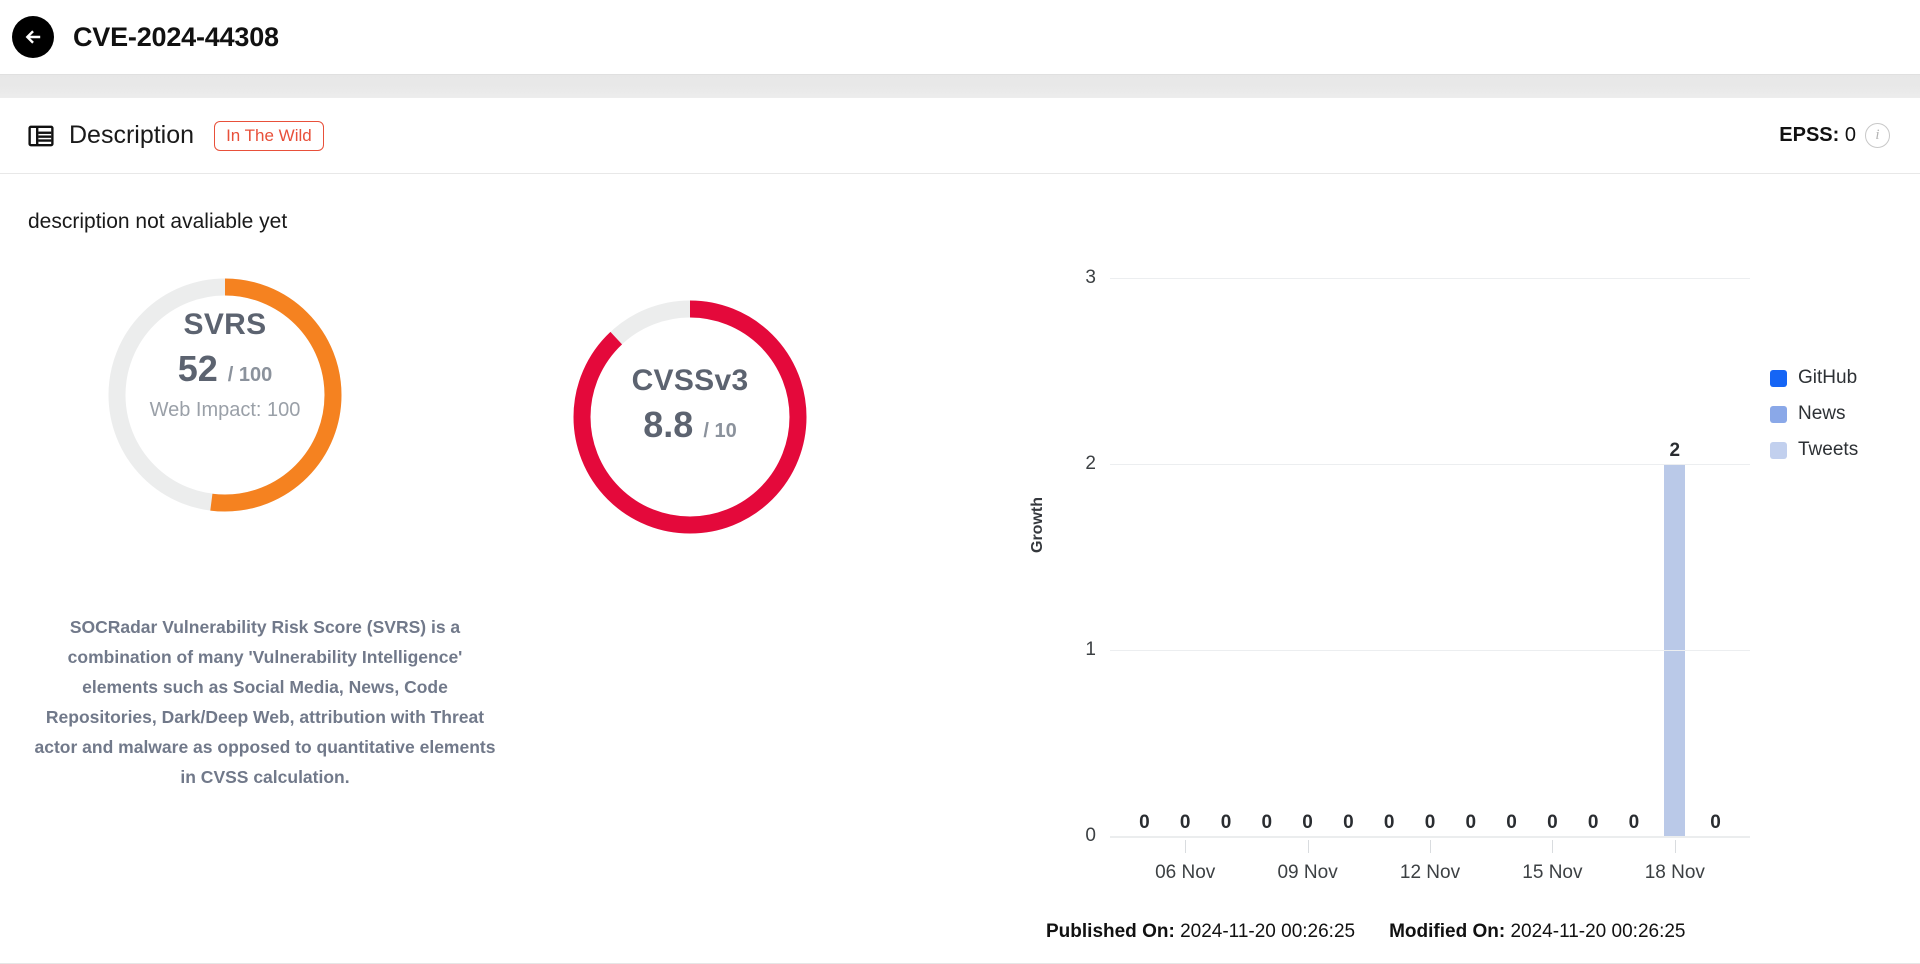  Describe the element at coordinates (690, 380) in the screenshot. I see `cvss-name: CVSSv3` at that location.